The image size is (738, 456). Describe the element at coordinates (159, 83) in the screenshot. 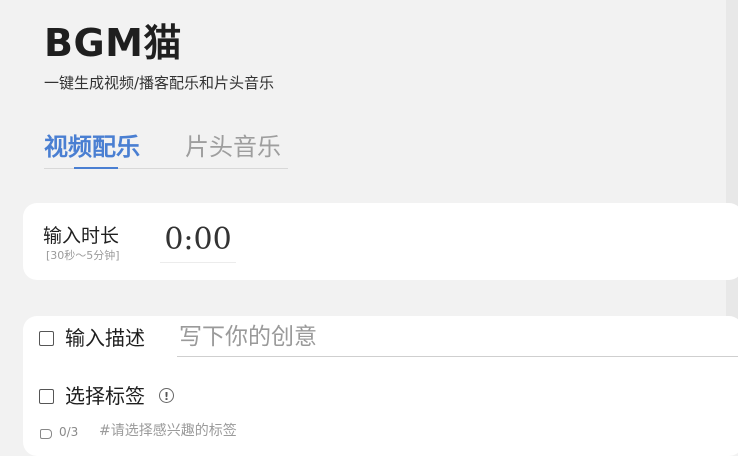

I see `app-subtitle: 一键生成视频/播客配乐和片头音乐` at that location.